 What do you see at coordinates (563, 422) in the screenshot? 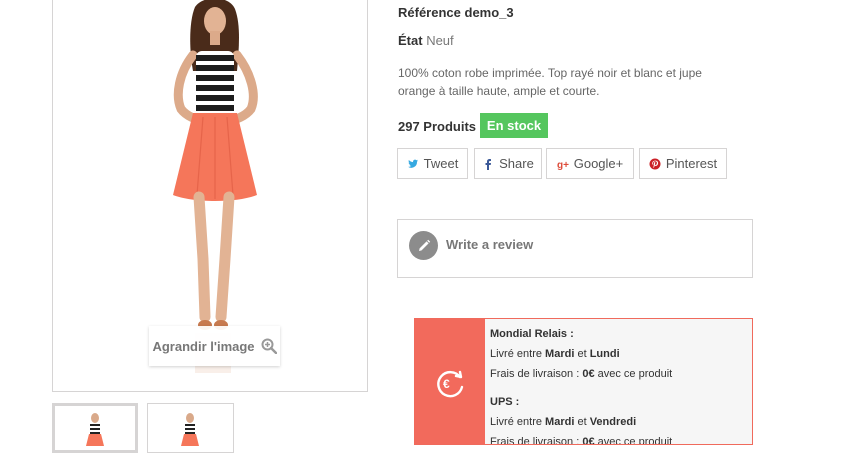
I see `delivery-window: Livré entre Mardi et Vendredi` at bounding box center [563, 422].